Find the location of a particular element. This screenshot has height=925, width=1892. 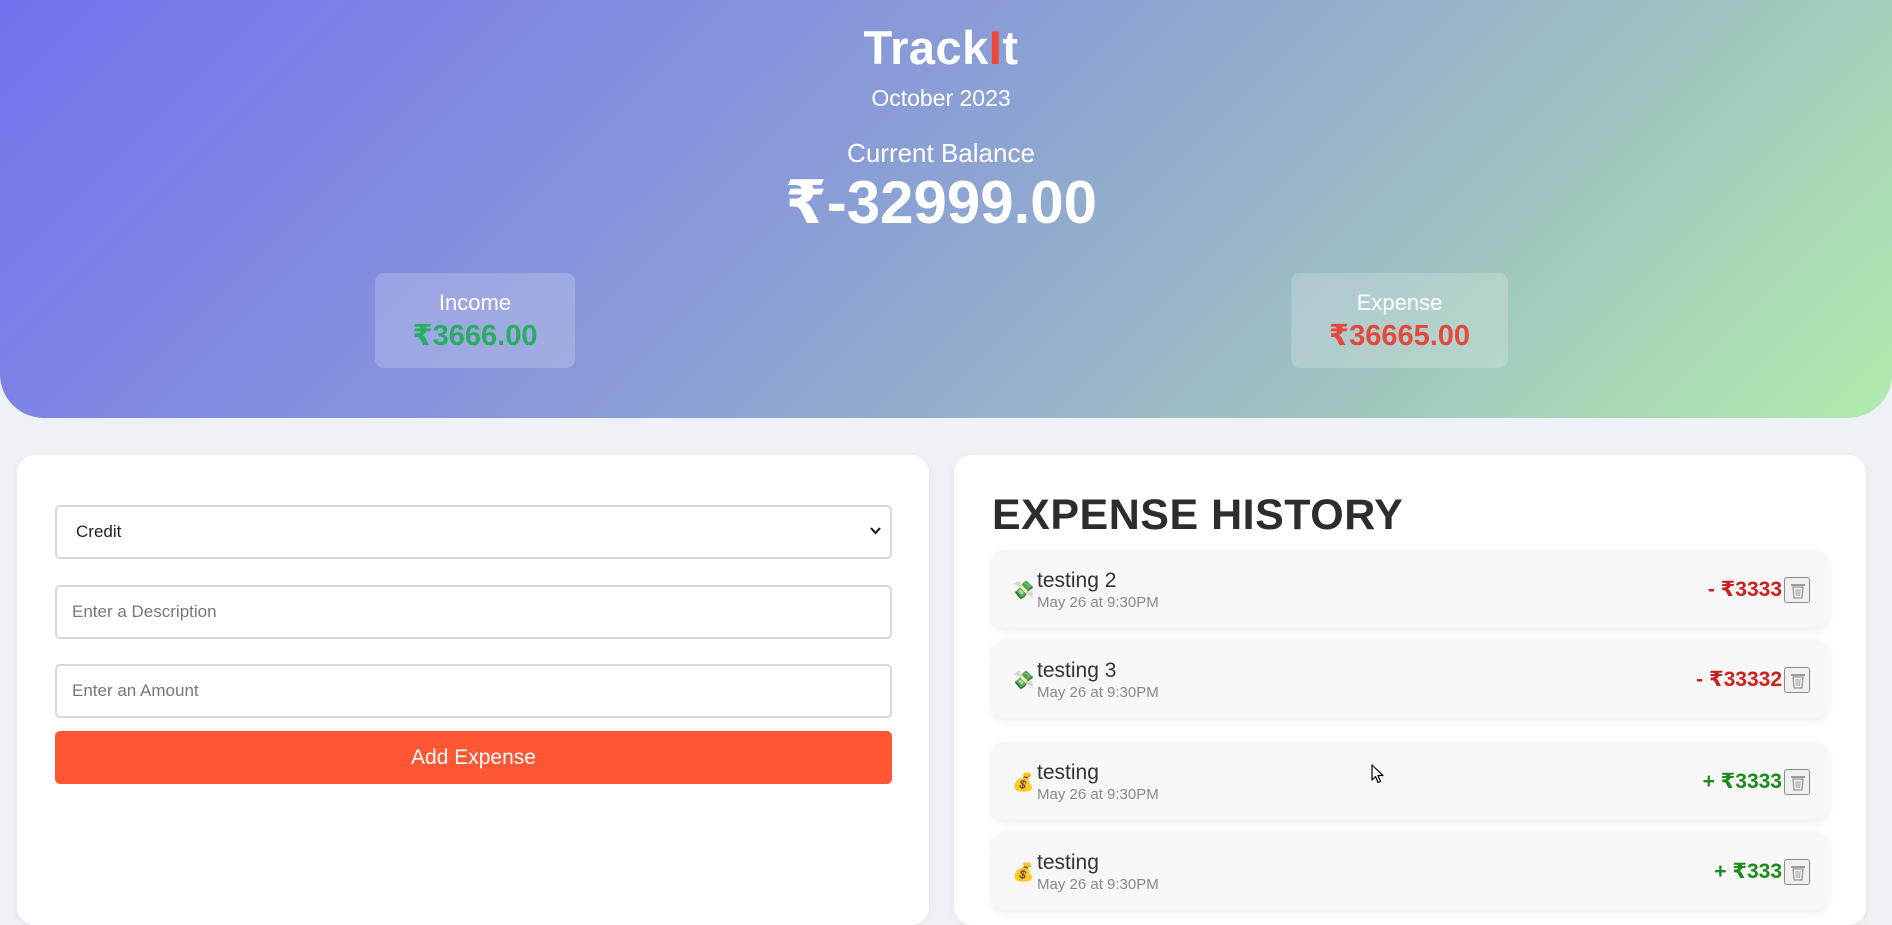

list-item: 💰 testing May 26 at 9:30PM + ₹3333 is located at coordinates (1410, 781).